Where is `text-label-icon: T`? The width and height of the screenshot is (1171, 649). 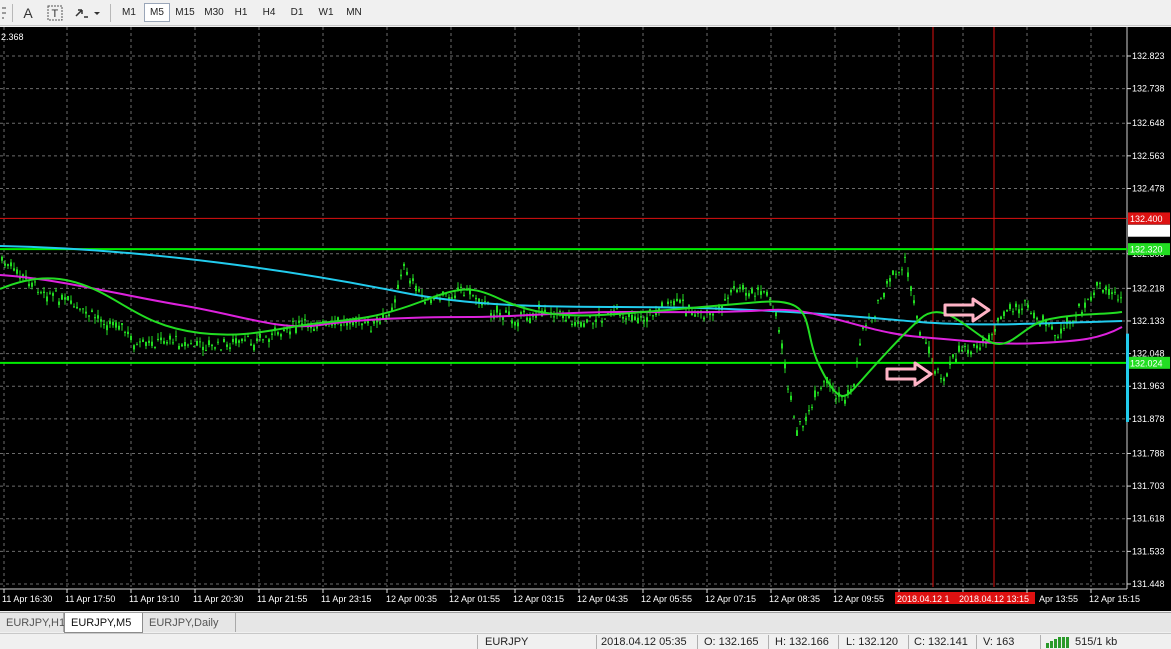
text-label-icon: T is located at coordinates (55, 13).